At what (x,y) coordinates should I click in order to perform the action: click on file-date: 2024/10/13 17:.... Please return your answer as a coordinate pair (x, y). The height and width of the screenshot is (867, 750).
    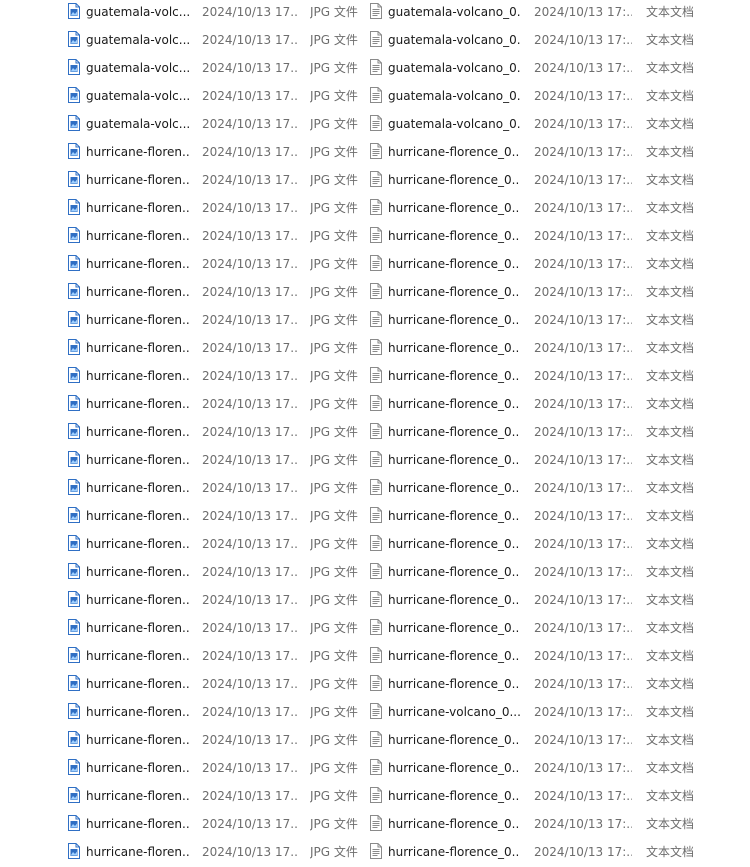
    Looking at the image, I should click on (583, 488).